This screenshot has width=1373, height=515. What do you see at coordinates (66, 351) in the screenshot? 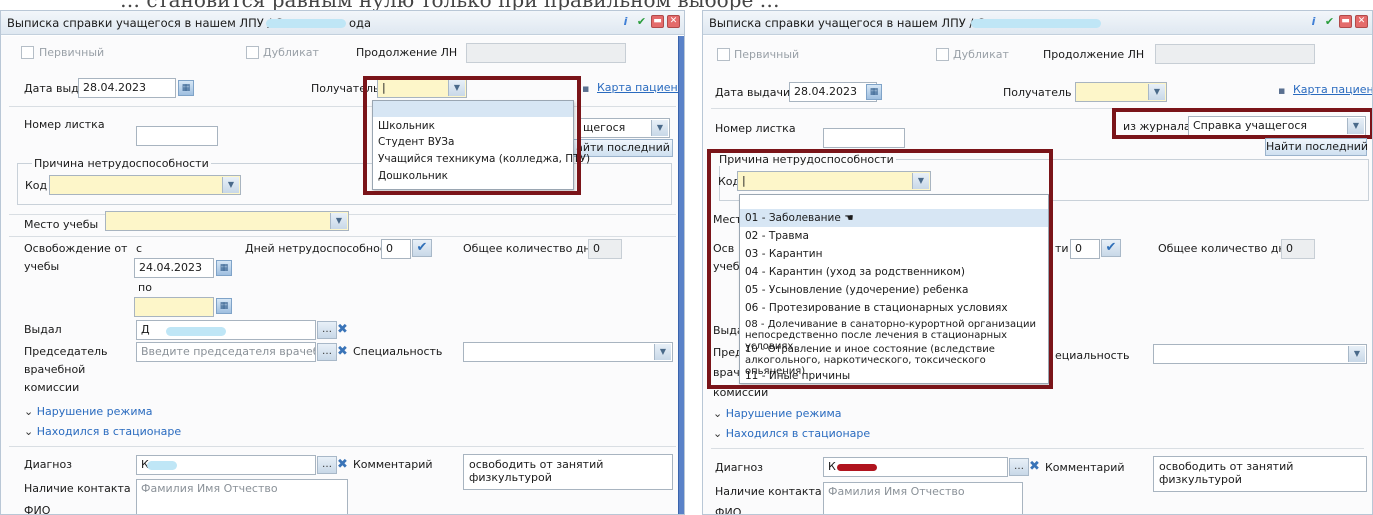
I see `chairman-label: Председатель` at bounding box center [66, 351].